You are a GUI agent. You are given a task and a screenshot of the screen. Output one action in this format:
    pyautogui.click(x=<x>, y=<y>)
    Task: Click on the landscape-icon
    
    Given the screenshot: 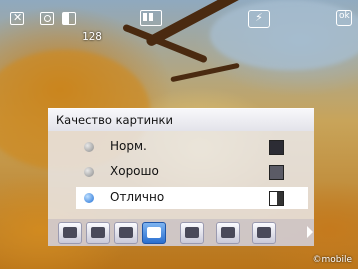 What is the action you would take?
    pyautogui.click(x=98, y=233)
    